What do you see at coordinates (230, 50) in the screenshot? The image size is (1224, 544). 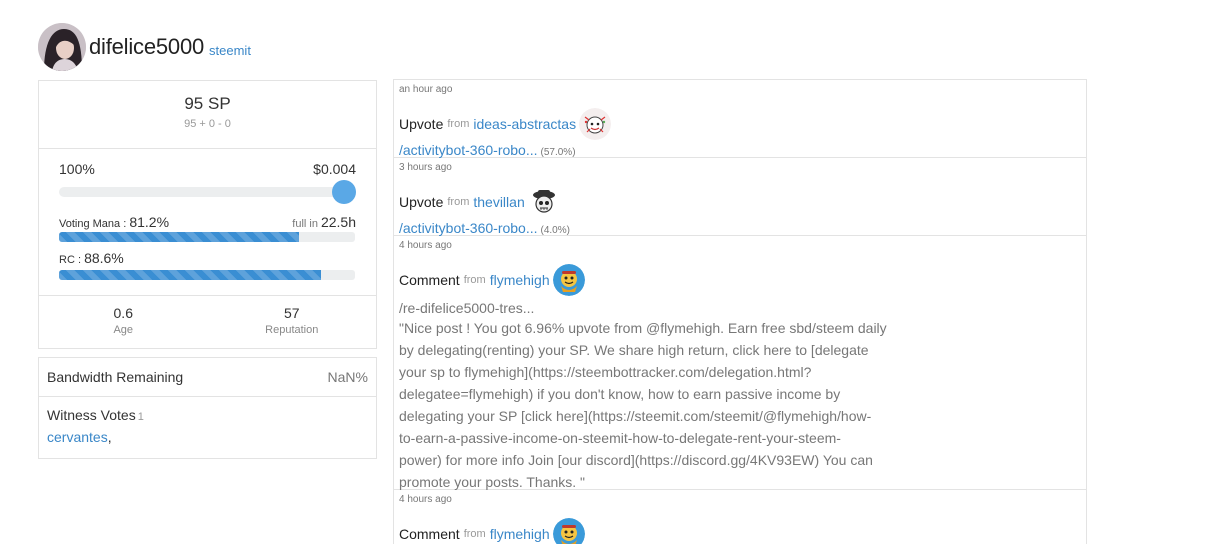 I see `steemit-link: steemit` at bounding box center [230, 50].